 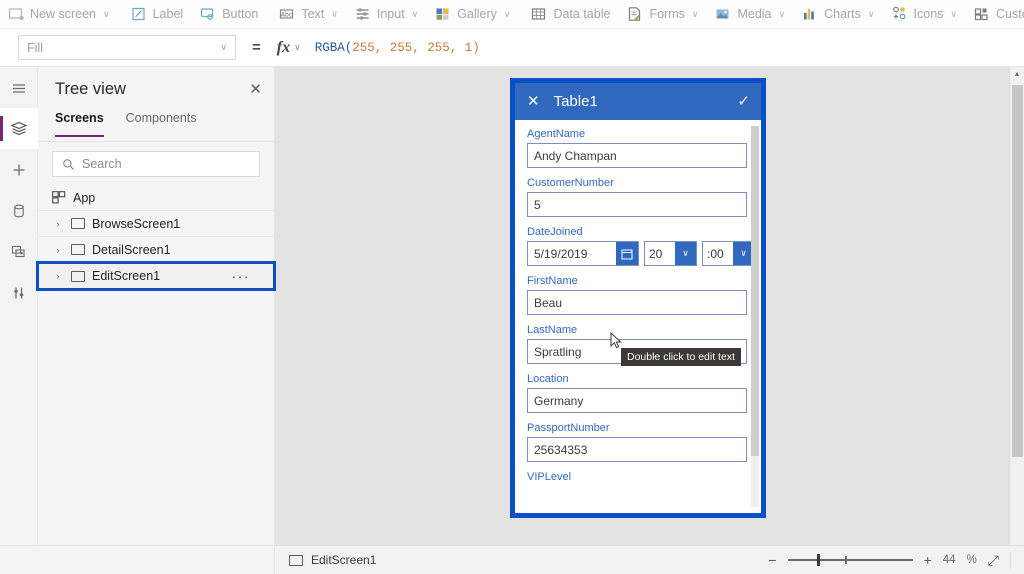 I want to click on form-scrollbar, so click(x=755, y=316).